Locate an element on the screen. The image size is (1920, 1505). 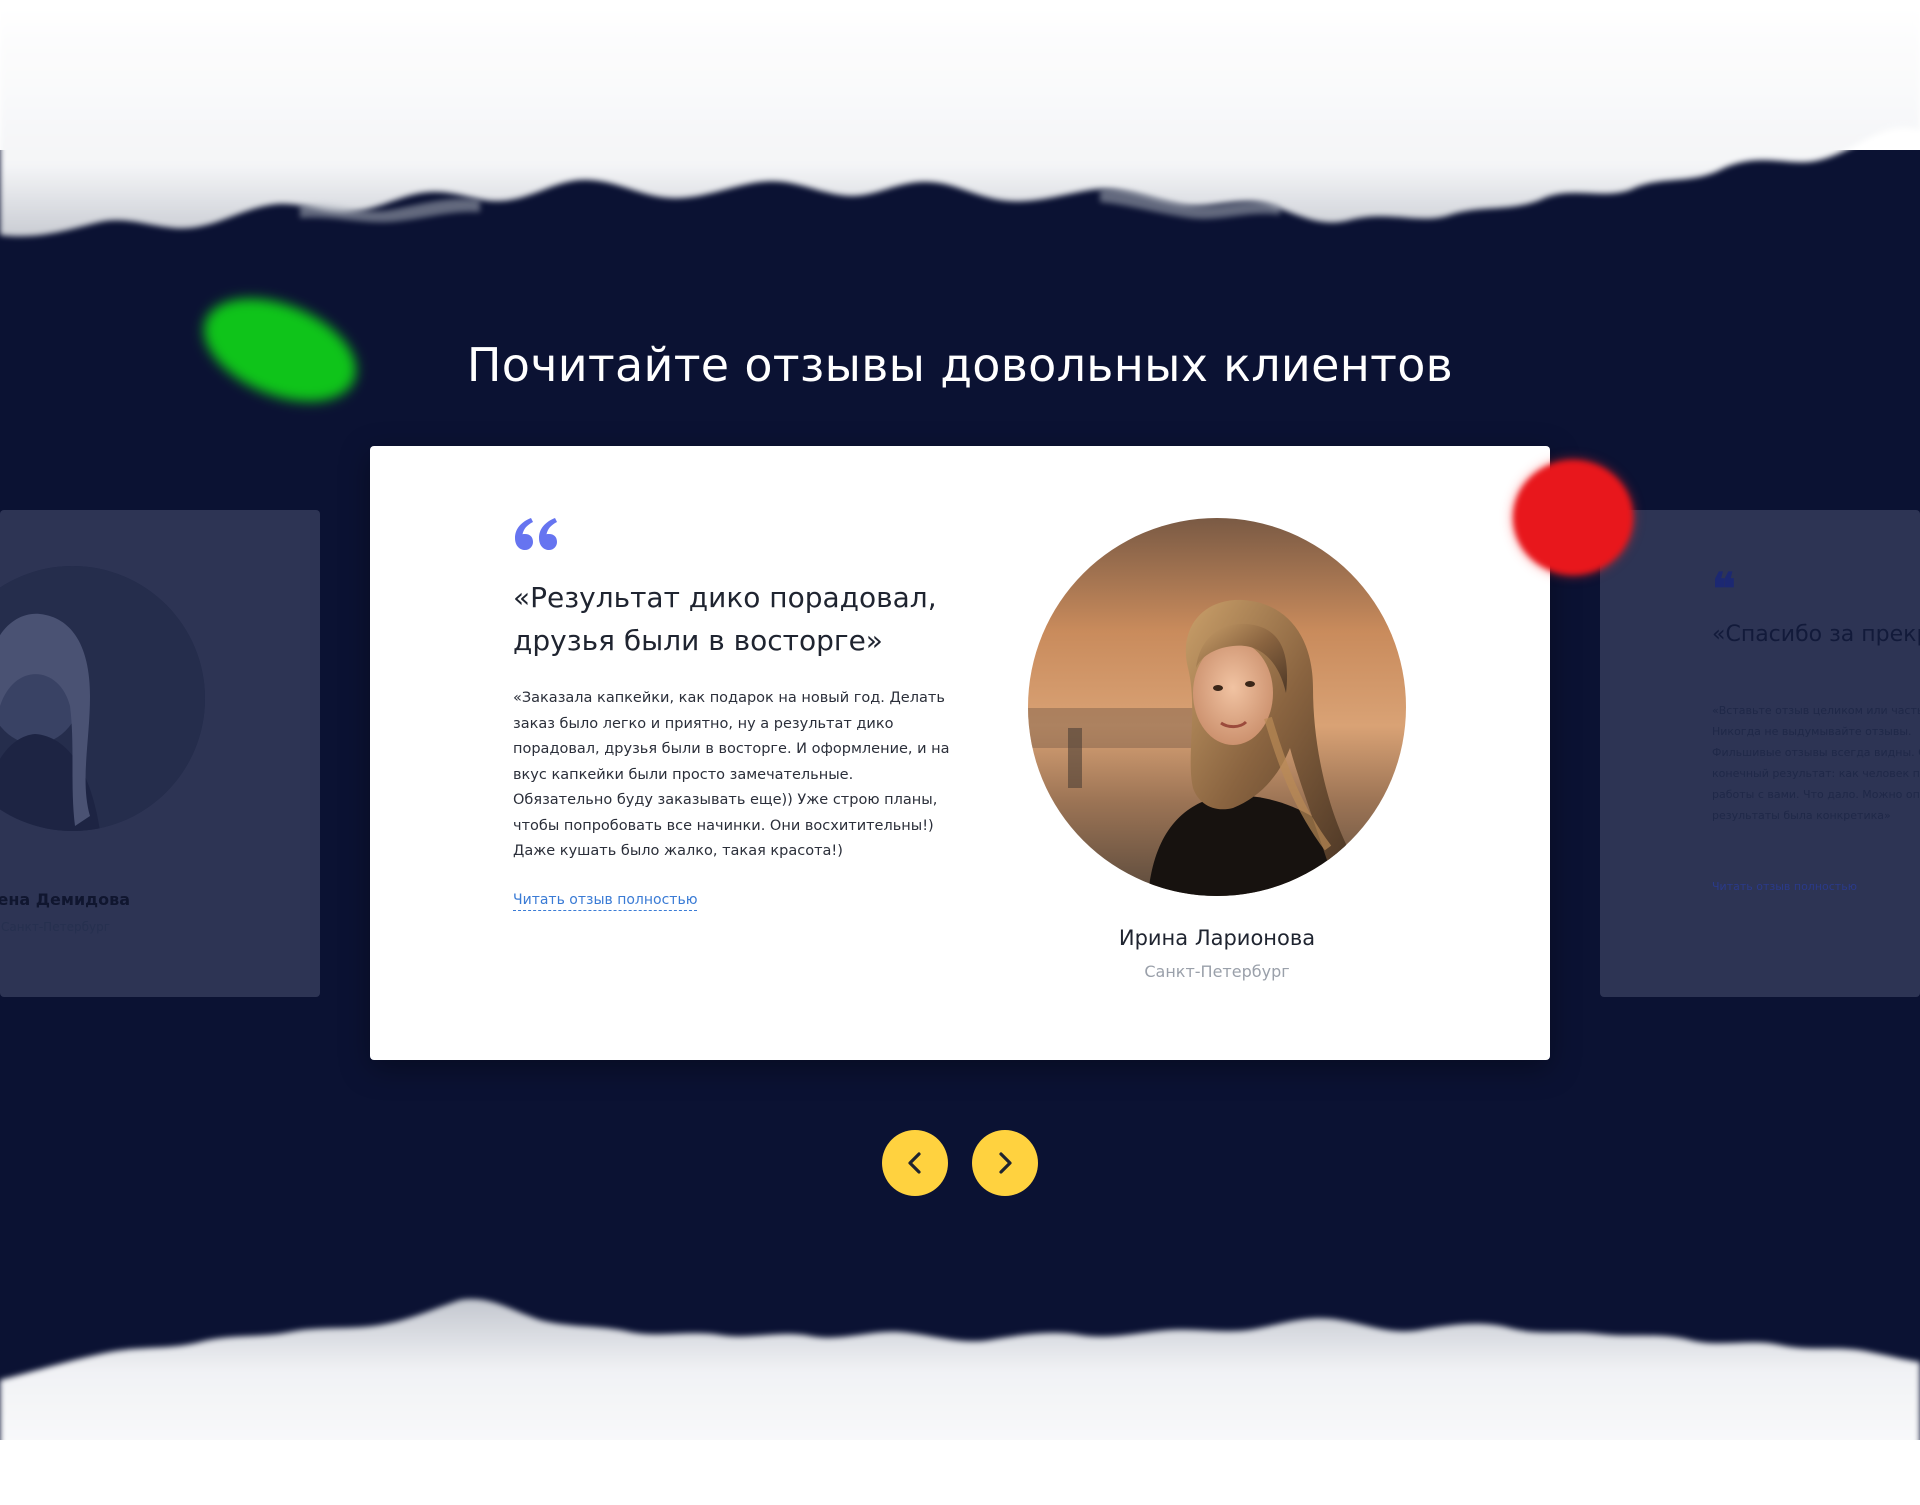
section-title: Почитайте отзывы довольных клиентов is located at coordinates (960, 365).